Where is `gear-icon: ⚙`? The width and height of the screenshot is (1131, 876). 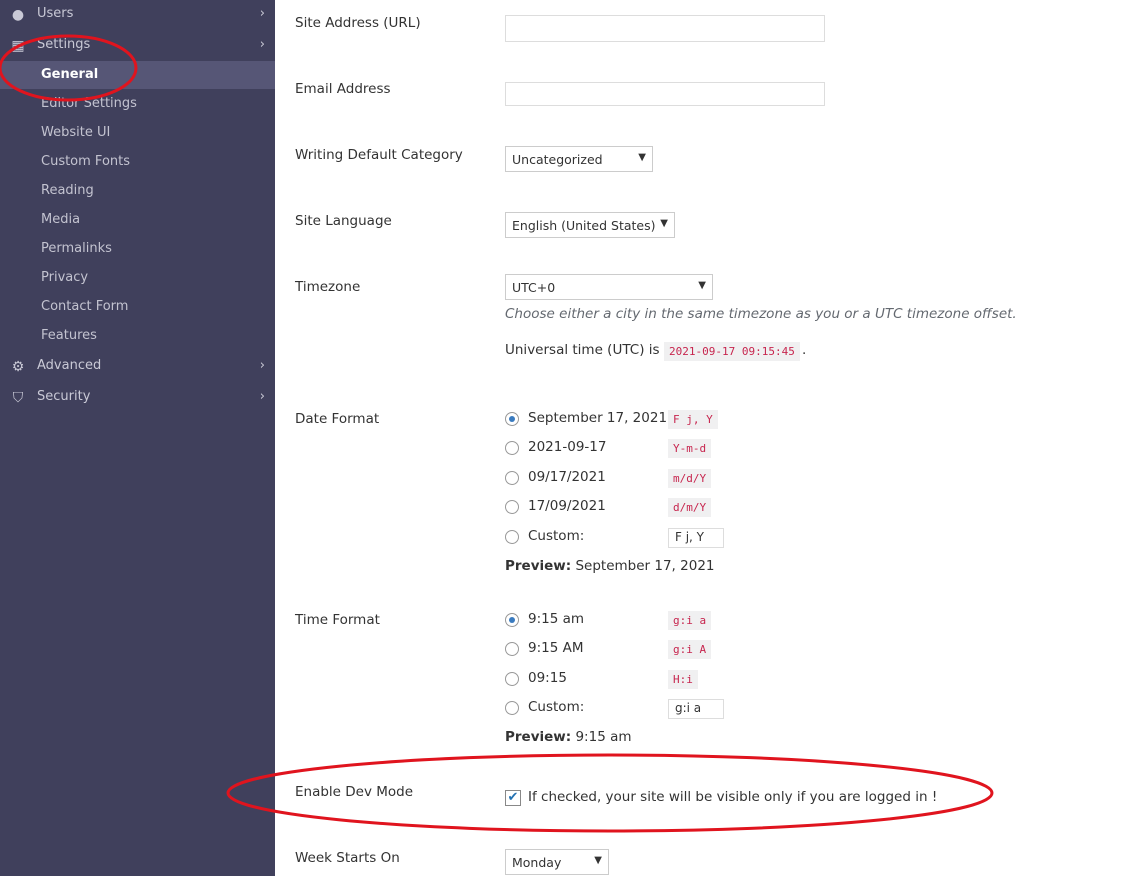
gear-icon: ⚙ is located at coordinates (18, 367).